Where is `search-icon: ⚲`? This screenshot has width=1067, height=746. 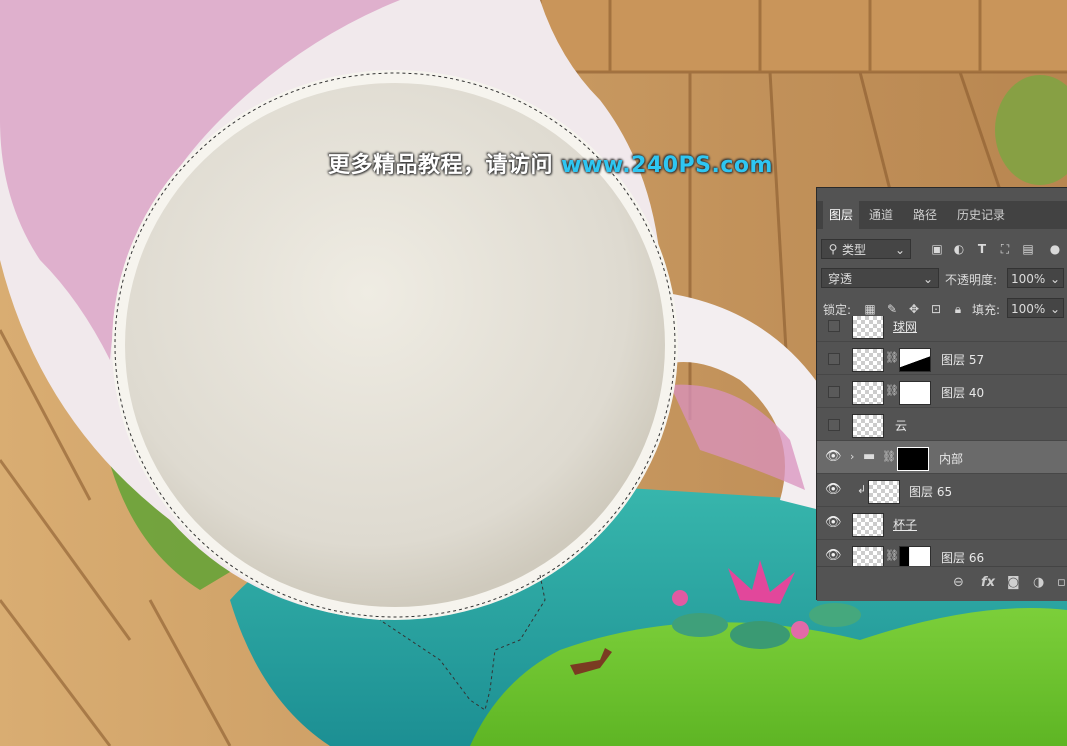
search-icon: ⚲ is located at coordinates (833, 249).